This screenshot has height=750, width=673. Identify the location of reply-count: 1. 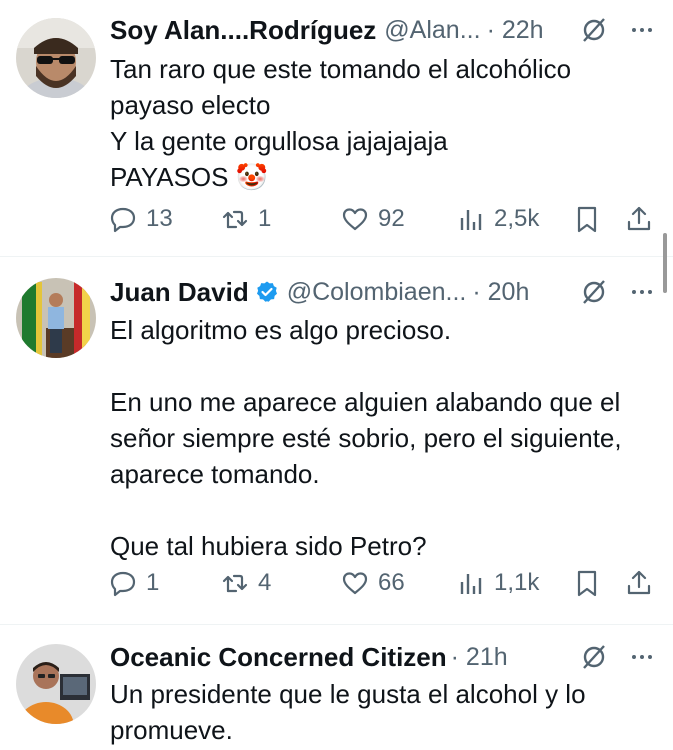
(153, 582).